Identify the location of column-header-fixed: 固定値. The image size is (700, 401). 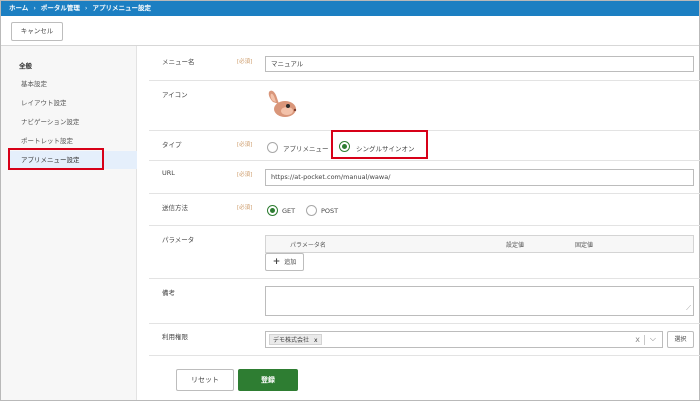
(584, 245).